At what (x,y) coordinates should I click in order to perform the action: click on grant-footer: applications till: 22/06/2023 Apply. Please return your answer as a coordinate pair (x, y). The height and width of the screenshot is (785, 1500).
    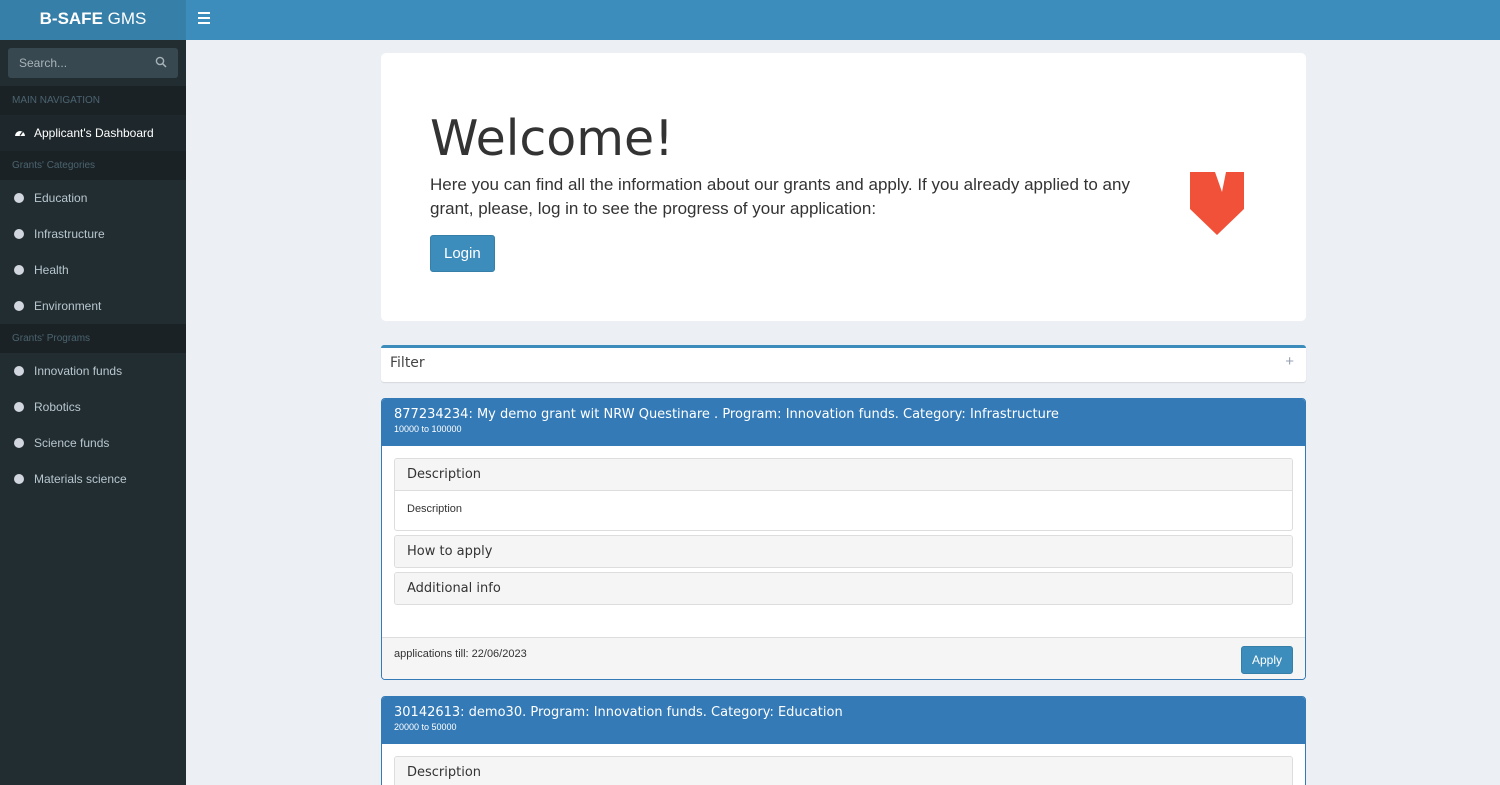
    Looking at the image, I should click on (843, 658).